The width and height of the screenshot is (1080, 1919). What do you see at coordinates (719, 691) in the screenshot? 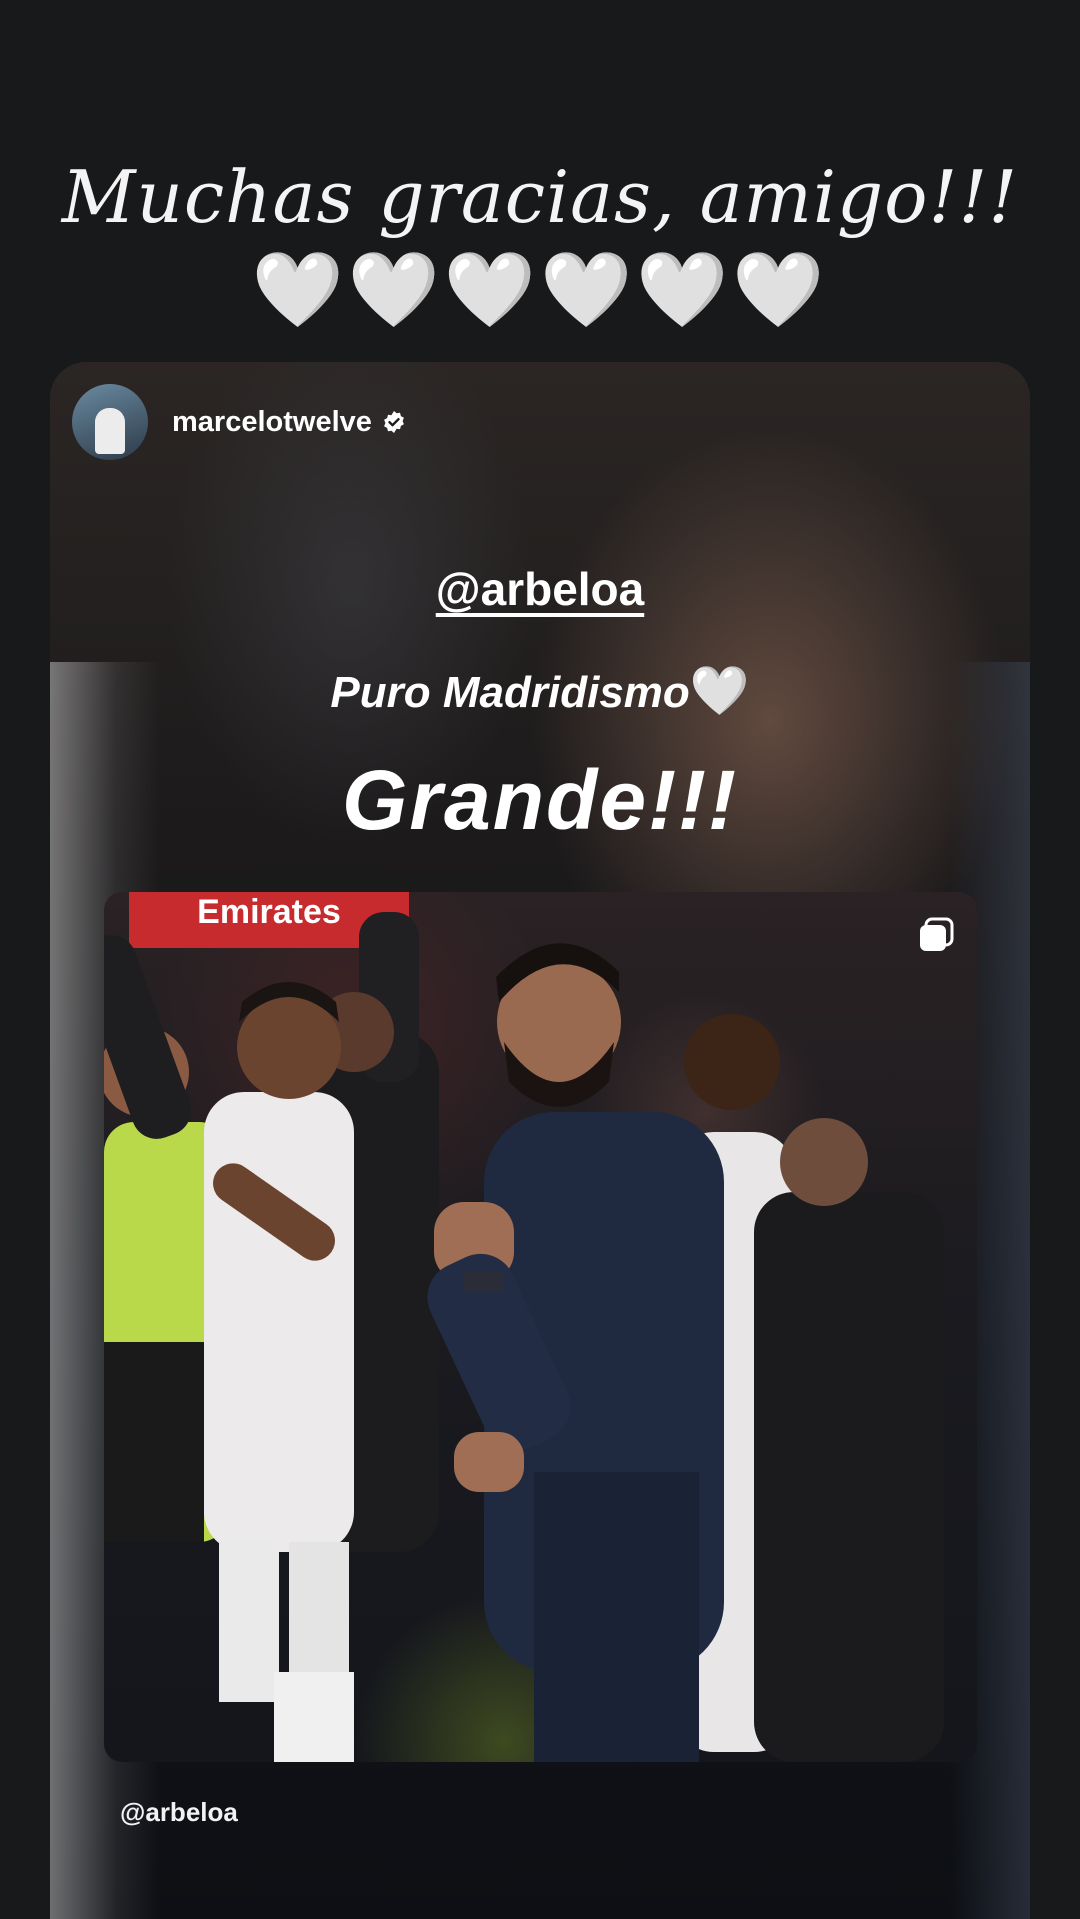
I see `white-heart-icon: 🤍` at bounding box center [719, 691].